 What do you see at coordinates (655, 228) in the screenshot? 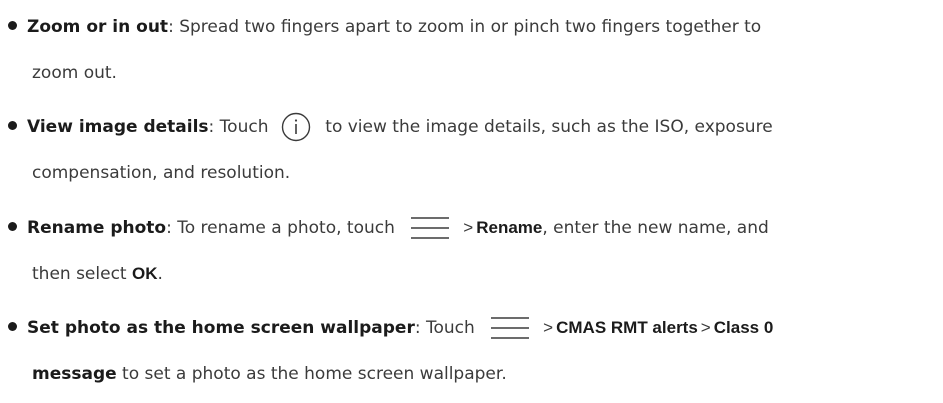
I see `description-text: , enter the new name, and` at bounding box center [655, 228].